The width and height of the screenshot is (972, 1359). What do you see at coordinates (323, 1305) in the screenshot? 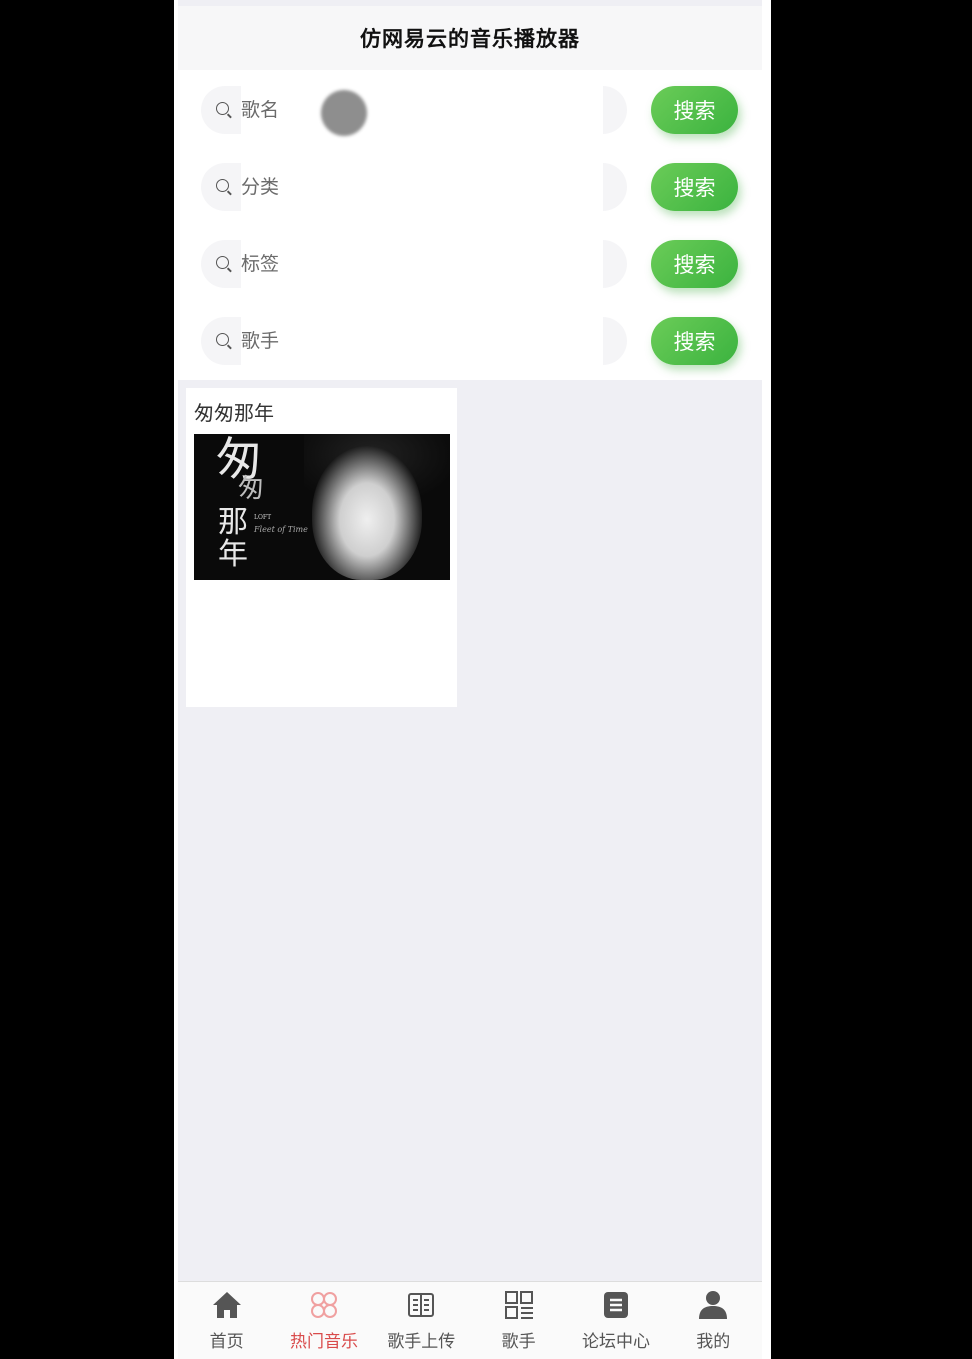
I see `hot-music-icon` at bounding box center [323, 1305].